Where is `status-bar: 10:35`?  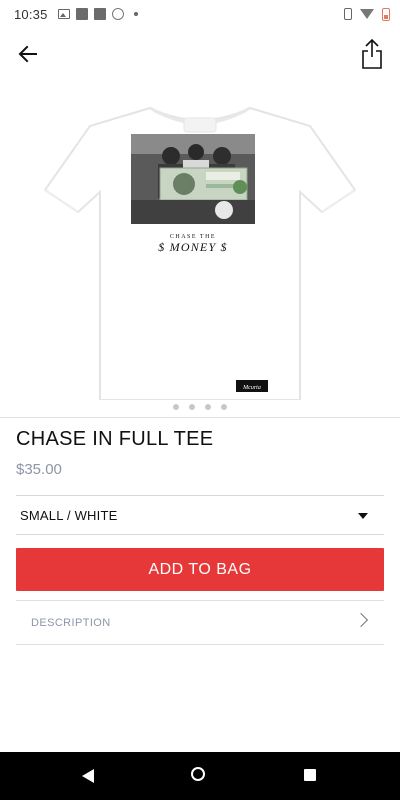 status-bar: 10:35 is located at coordinates (200, 14).